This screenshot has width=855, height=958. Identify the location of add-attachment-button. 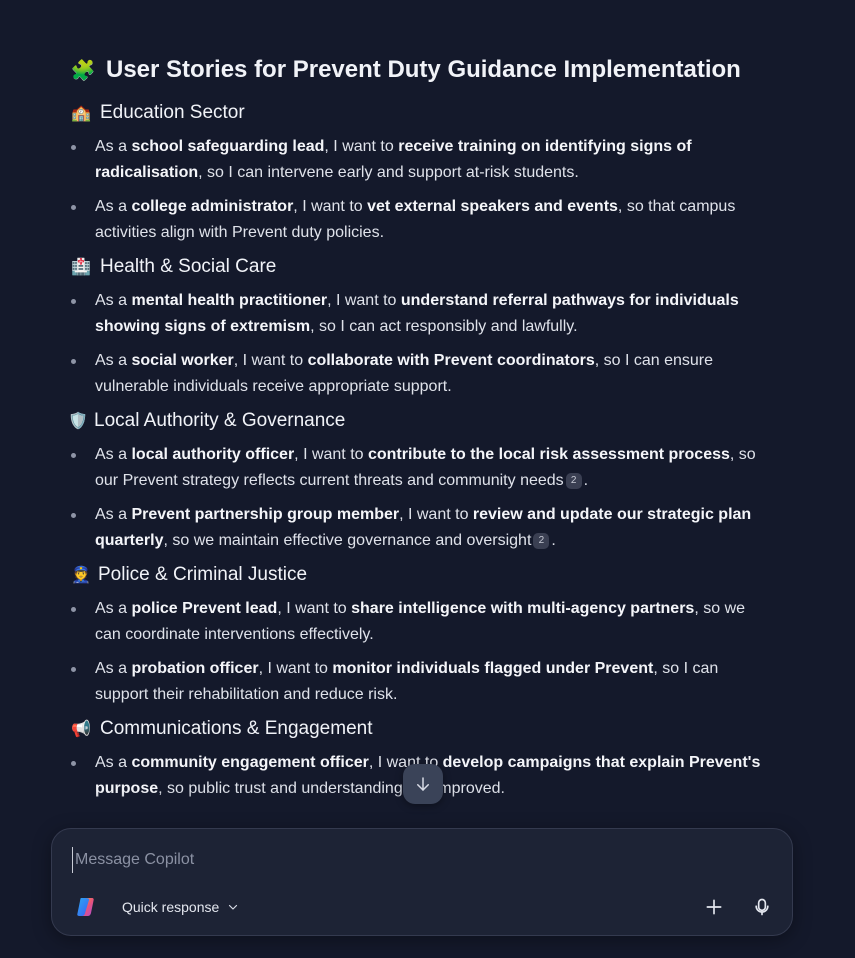
(714, 907).